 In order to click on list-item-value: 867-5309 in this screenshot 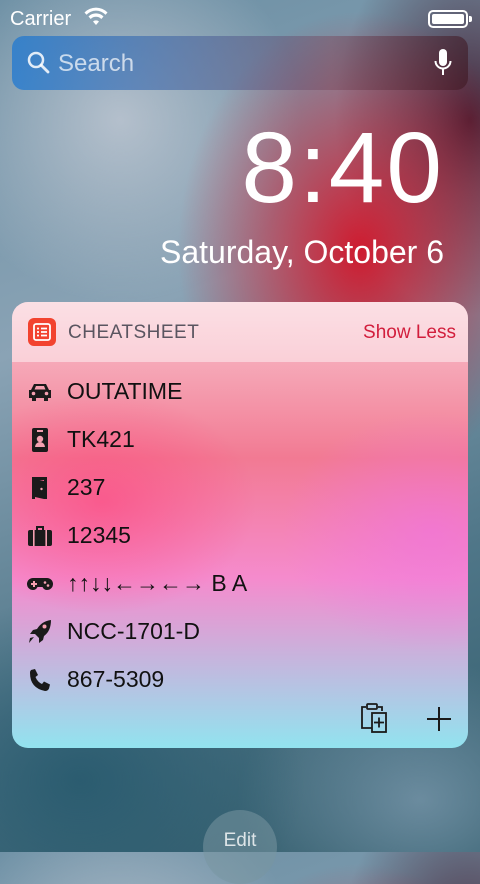, I will do `click(116, 679)`.